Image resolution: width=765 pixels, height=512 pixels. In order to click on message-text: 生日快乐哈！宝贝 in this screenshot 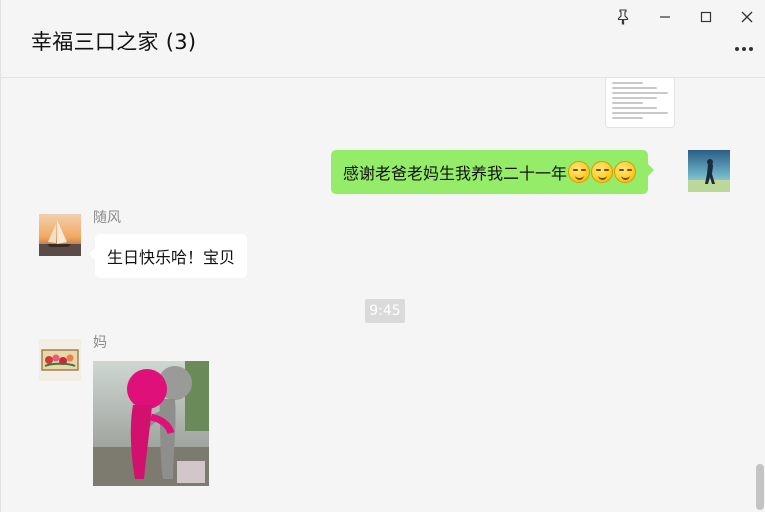, I will do `click(171, 257)`.